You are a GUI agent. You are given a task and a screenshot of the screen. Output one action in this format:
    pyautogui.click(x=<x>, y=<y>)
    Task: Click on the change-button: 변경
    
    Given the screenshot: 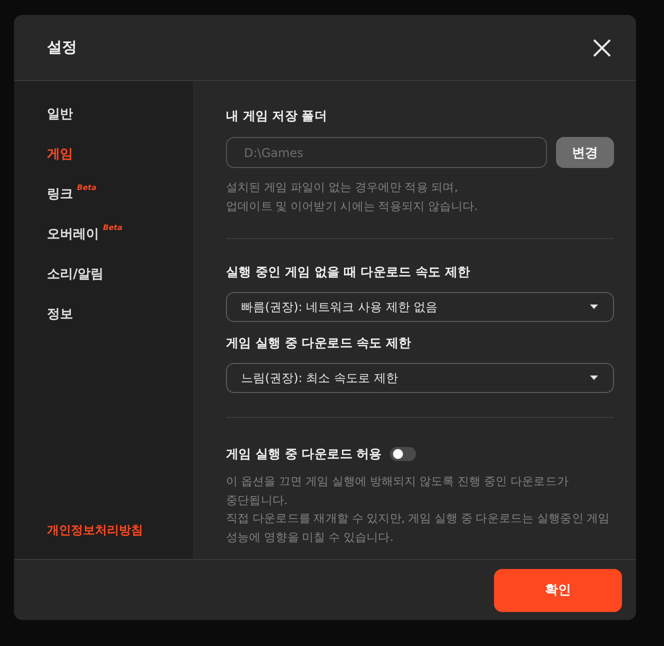 What is the action you would take?
    pyautogui.click(x=585, y=152)
    